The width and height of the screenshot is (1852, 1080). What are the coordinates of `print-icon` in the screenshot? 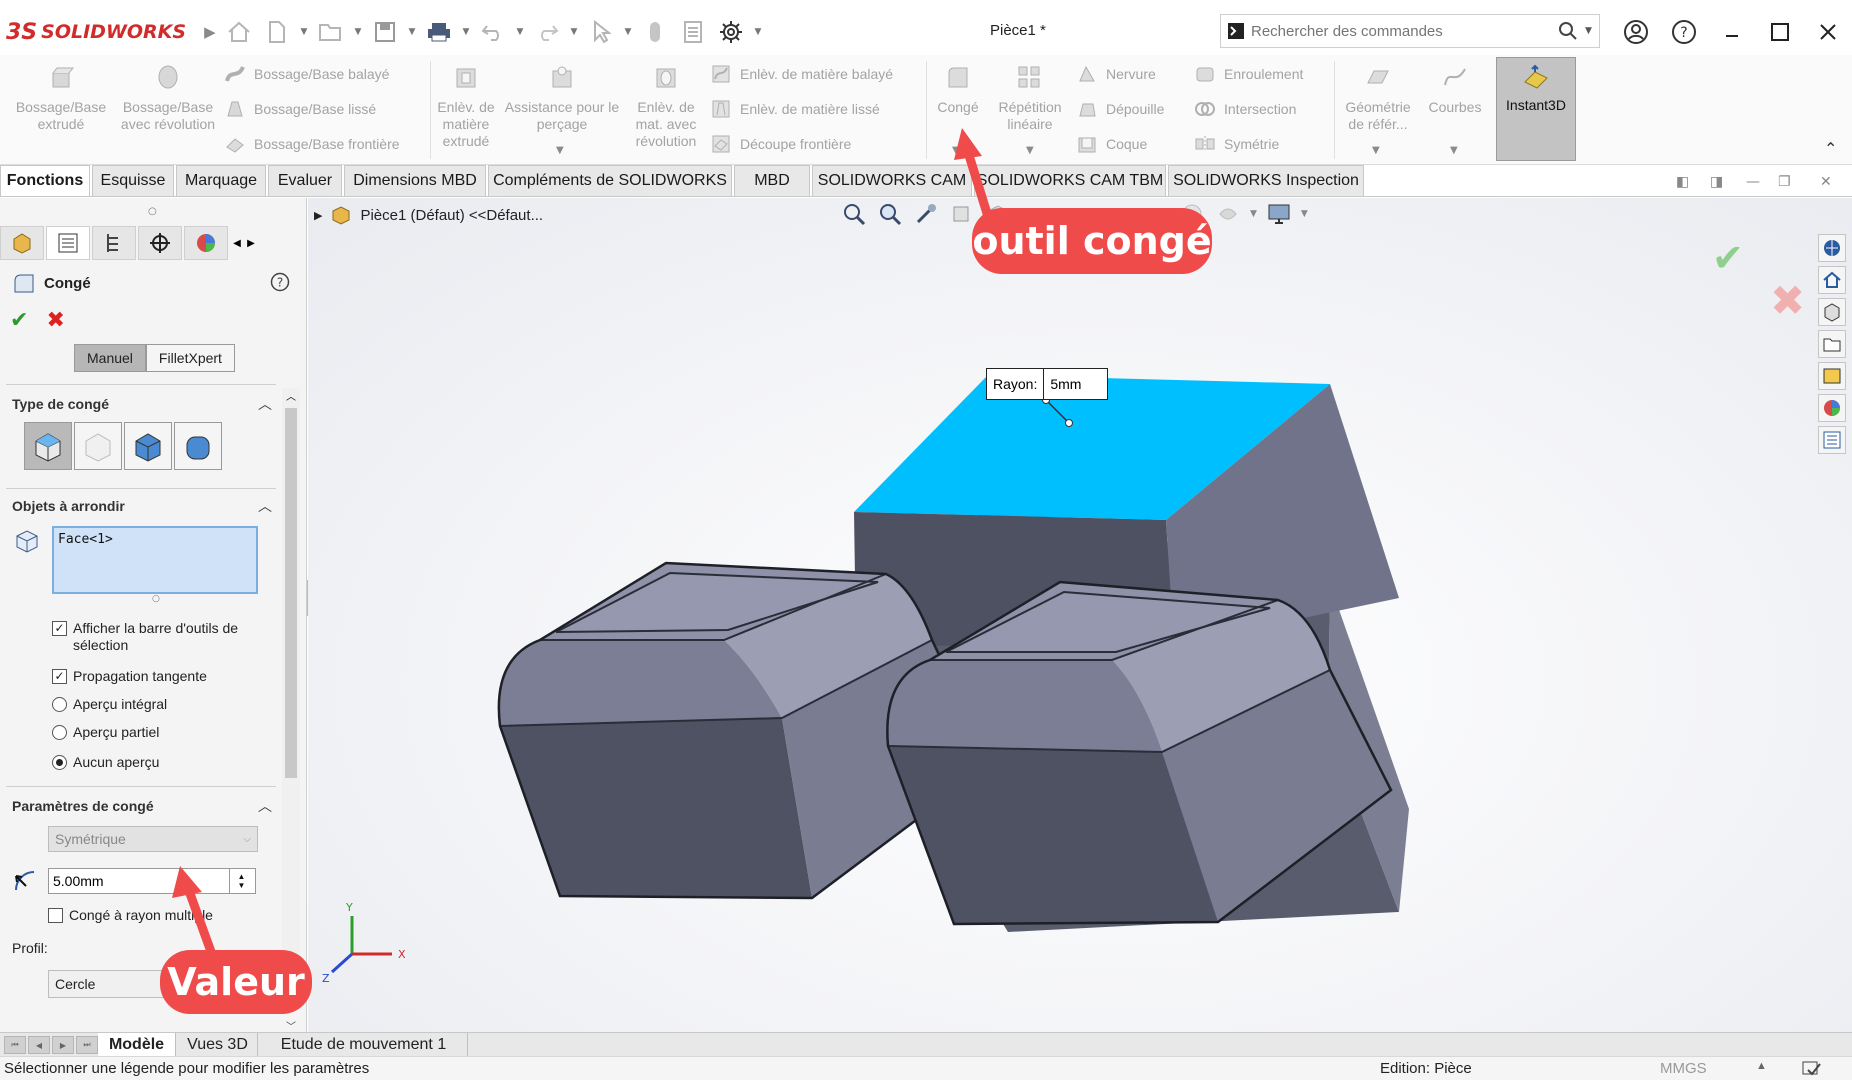 It's located at (439, 32).